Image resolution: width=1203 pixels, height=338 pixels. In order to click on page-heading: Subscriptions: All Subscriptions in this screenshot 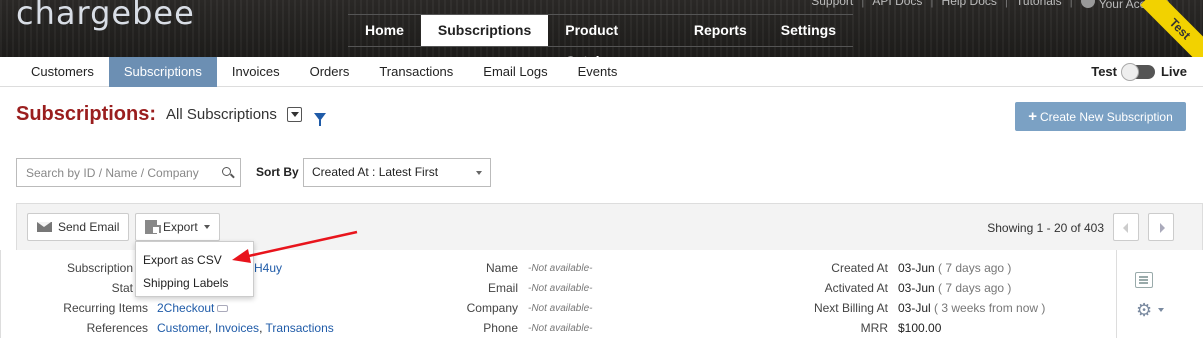, I will do `click(171, 114)`.